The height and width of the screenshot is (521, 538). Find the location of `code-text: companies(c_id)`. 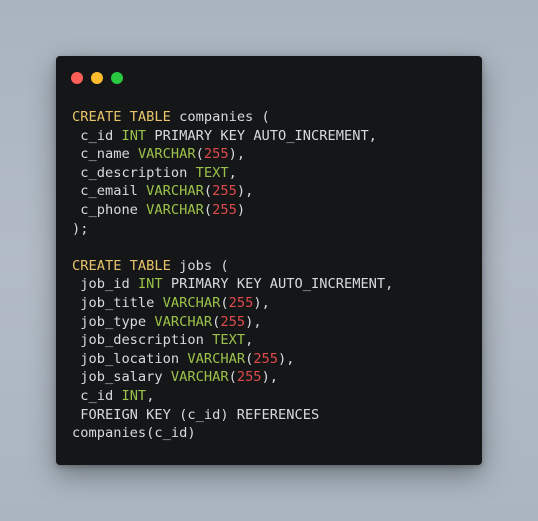

code-text: companies(c_id) is located at coordinates (134, 433).